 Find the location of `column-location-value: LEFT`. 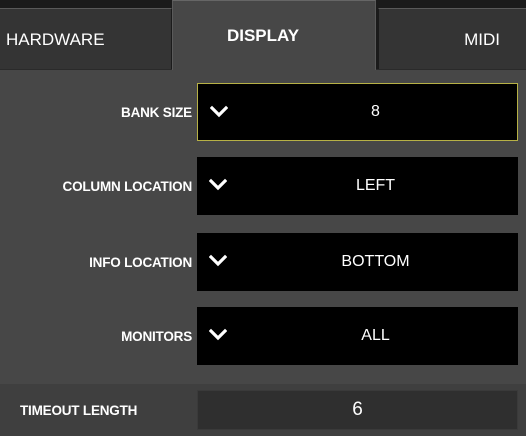

column-location-value: LEFT is located at coordinates (375, 185).